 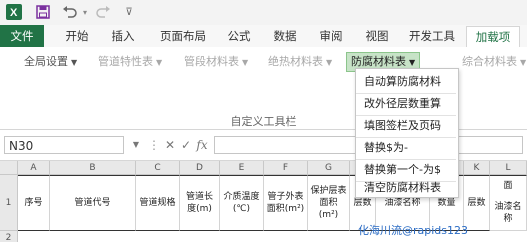 I want to click on column-header: E, so click(x=242, y=168).